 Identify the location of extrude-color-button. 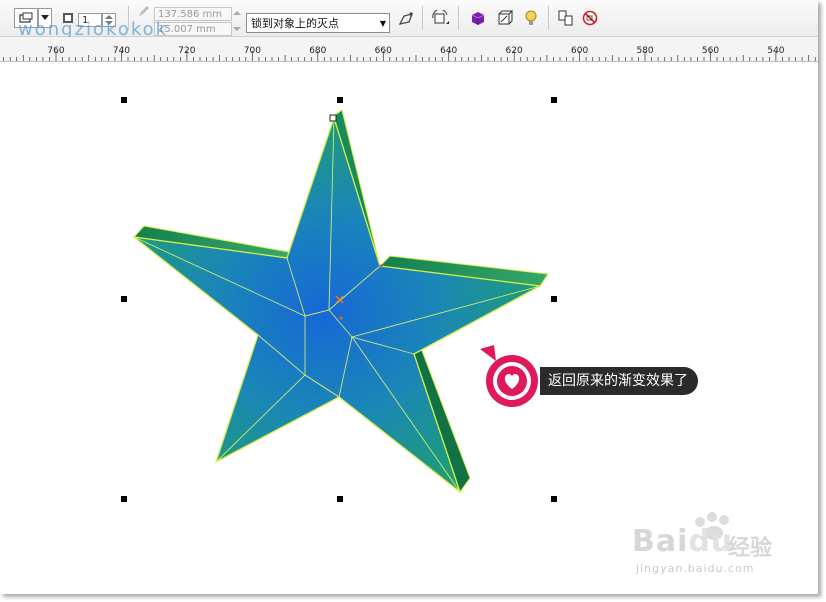
(478, 18).